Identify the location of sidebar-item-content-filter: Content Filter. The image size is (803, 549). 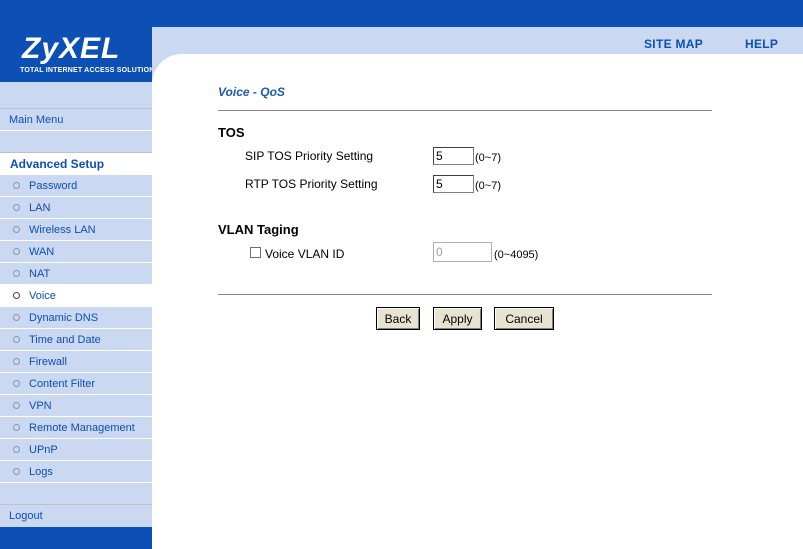
(76, 383).